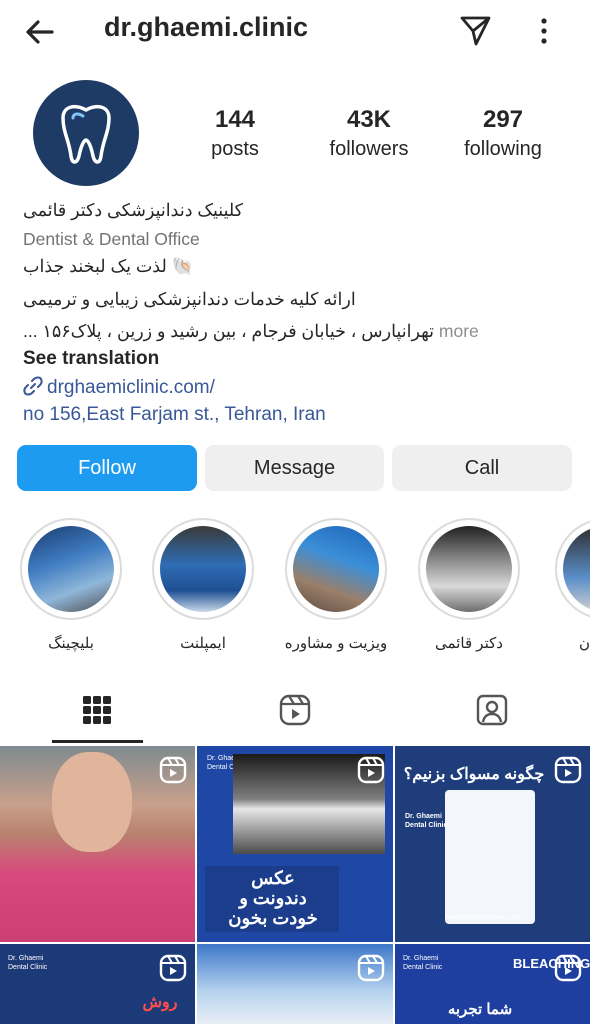 The height and width of the screenshot is (1024, 590). What do you see at coordinates (475, 31) in the screenshot?
I see `send-icon` at bounding box center [475, 31].